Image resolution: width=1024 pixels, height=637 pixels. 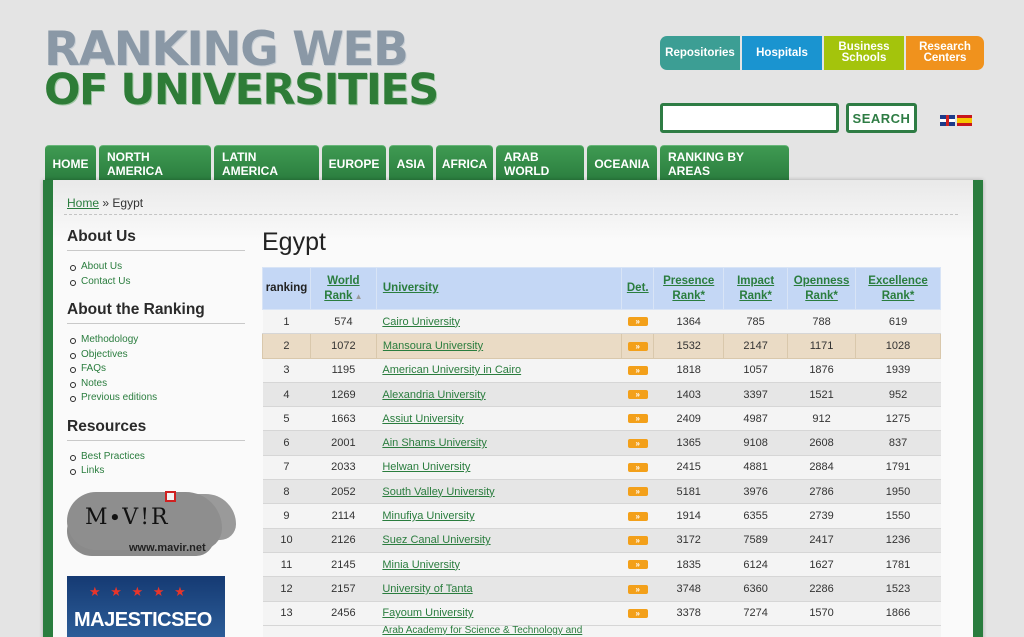 What do you see at coordinates (688, 516) in the screenshot?
I see `cell-presence: 1914` at bounding box center [688, 516].